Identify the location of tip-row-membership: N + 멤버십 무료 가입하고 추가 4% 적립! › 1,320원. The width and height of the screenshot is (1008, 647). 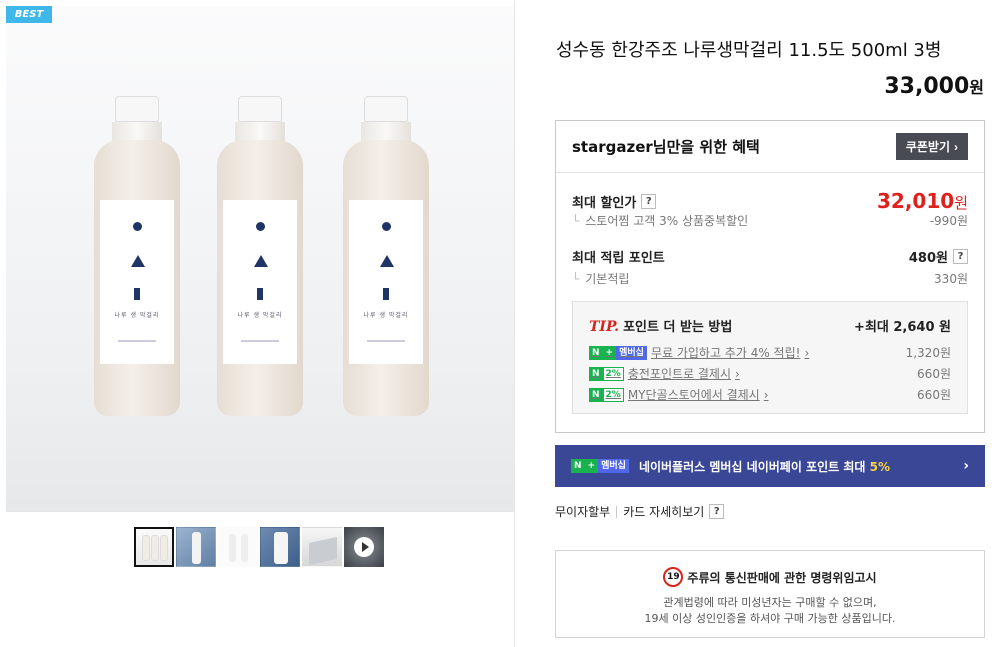
(770, 352).